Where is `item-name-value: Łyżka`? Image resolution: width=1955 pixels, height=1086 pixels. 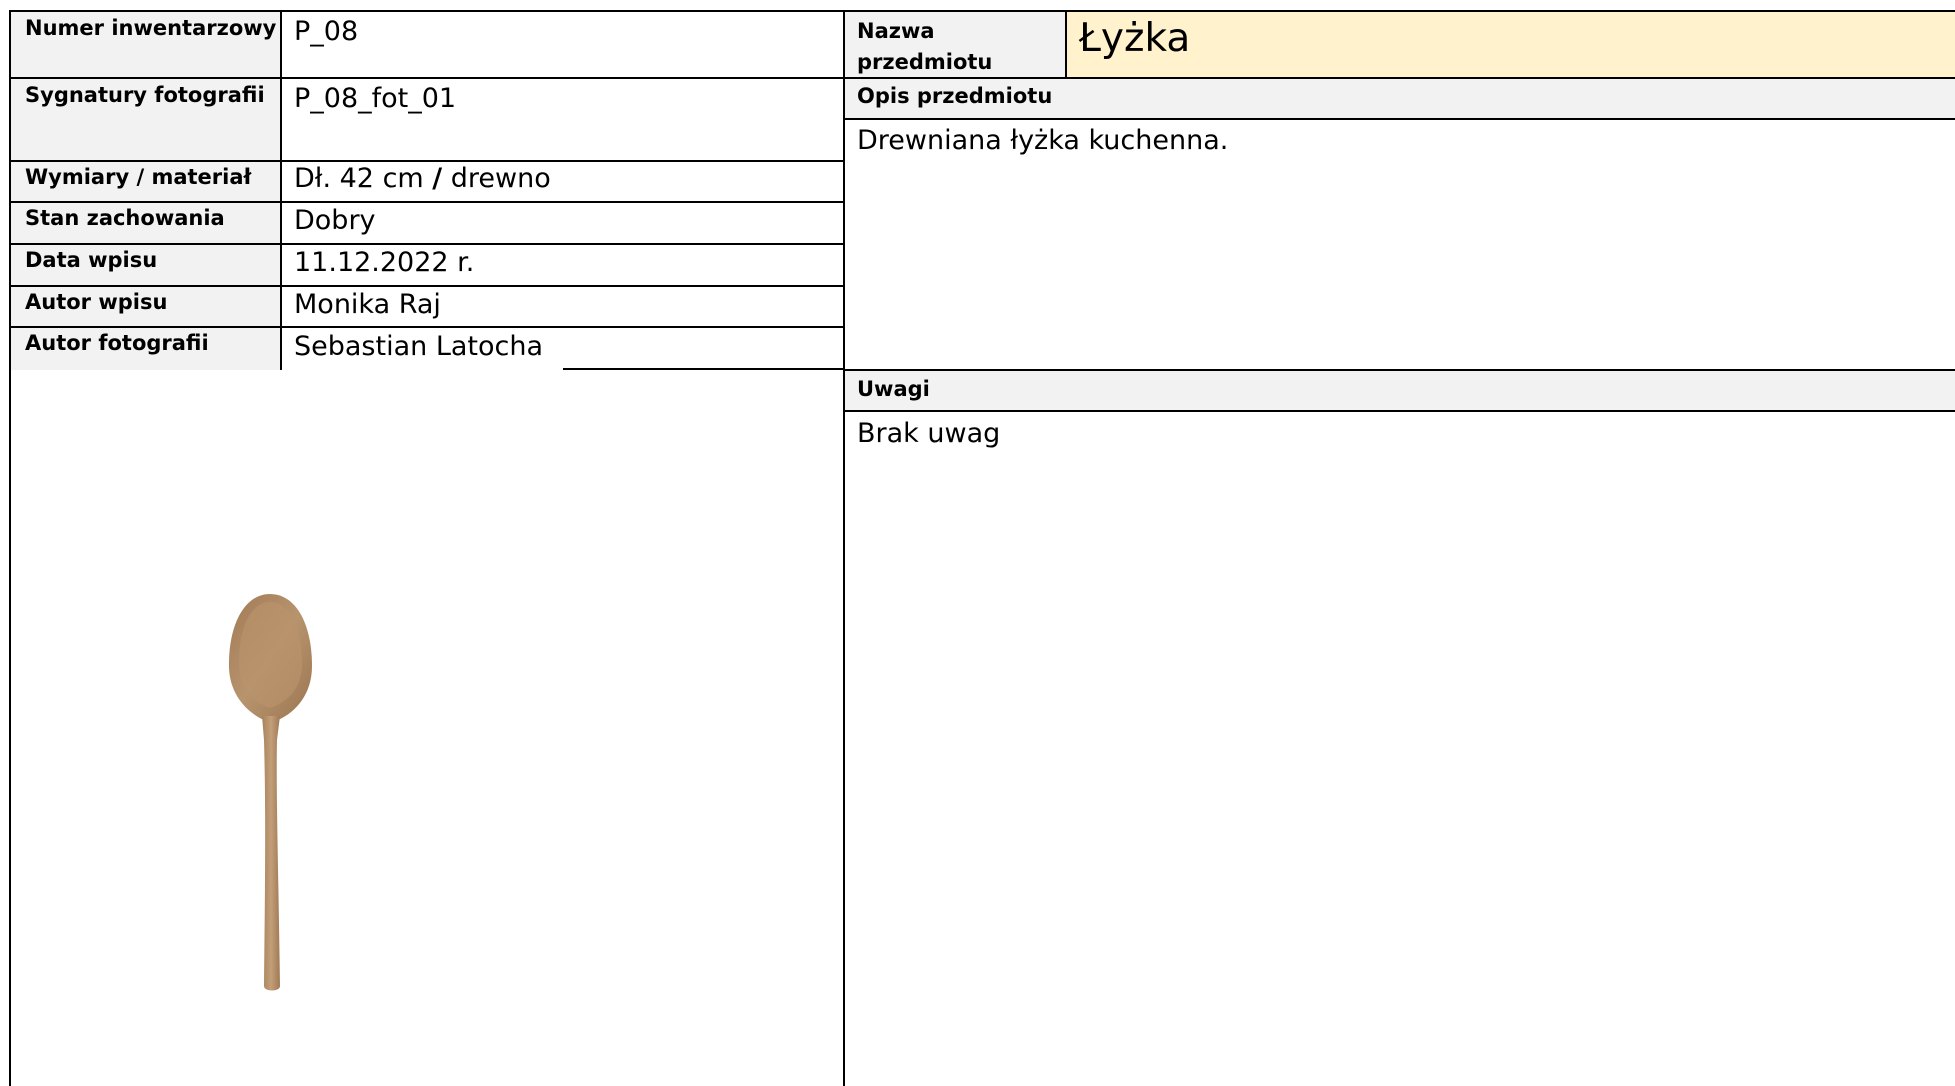 item-name-value: Łyżka is located at coordinates (1135, 38).